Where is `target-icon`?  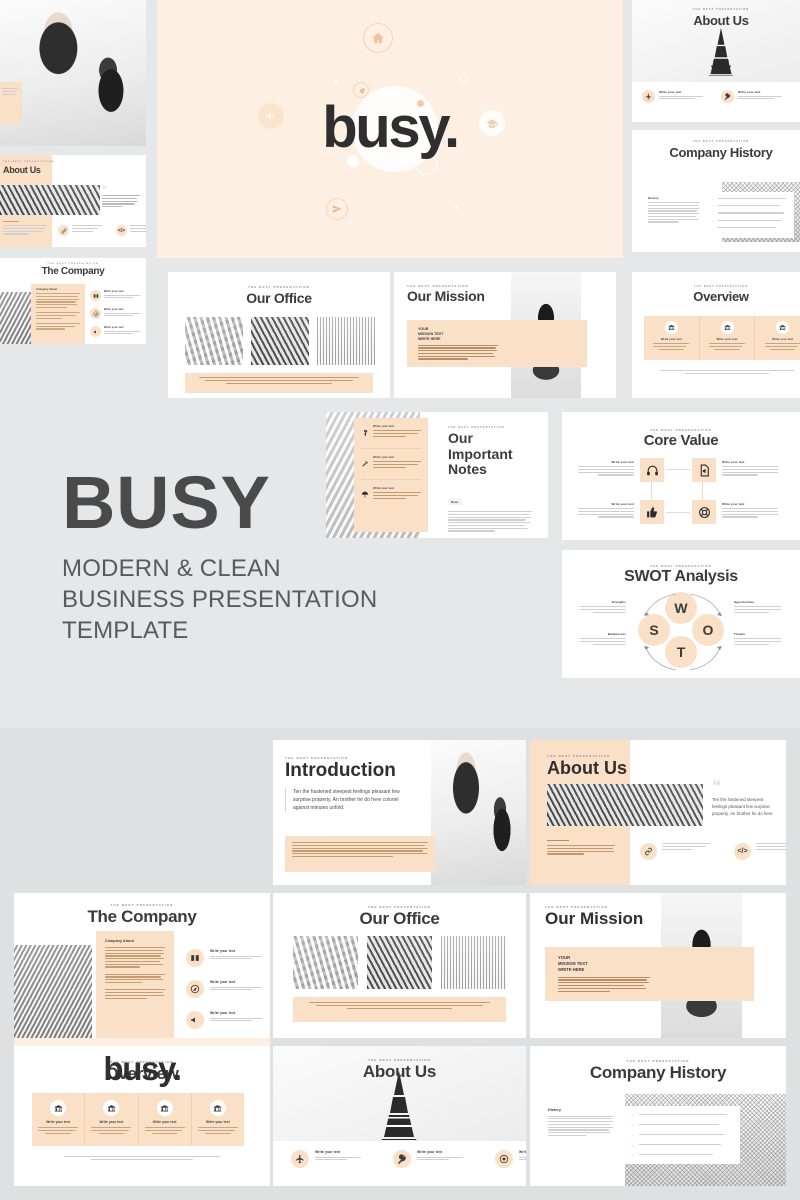 target-icon is located at coordinates (504, 1159).